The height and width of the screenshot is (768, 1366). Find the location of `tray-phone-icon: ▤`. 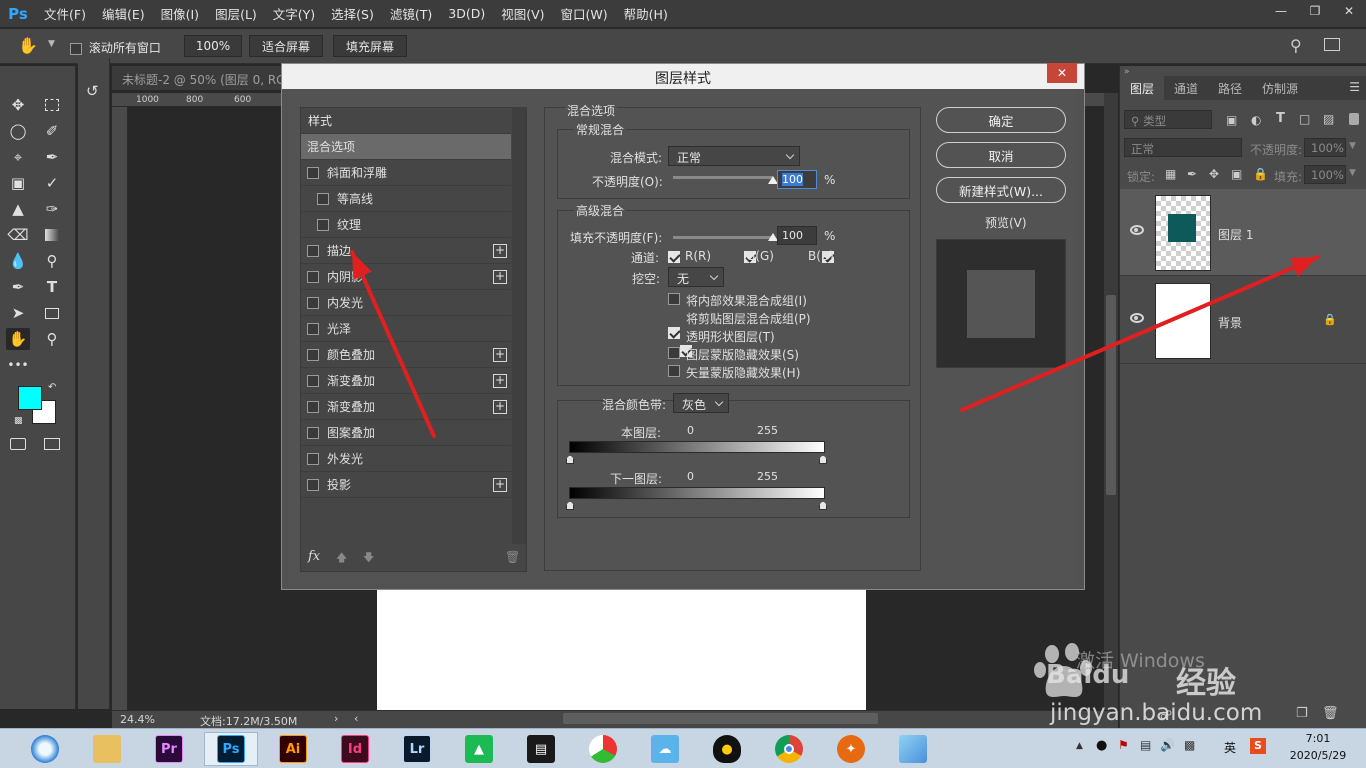

tray-phone-icon: ▤ is located at coordinates (1145, 745).